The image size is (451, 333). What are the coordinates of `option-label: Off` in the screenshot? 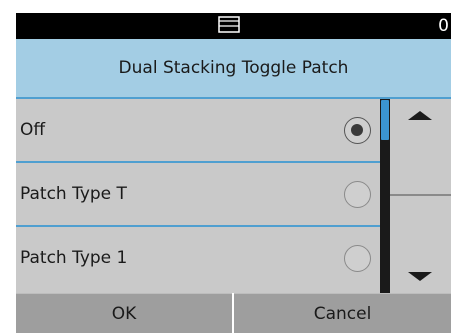 It's located at (33, 130).